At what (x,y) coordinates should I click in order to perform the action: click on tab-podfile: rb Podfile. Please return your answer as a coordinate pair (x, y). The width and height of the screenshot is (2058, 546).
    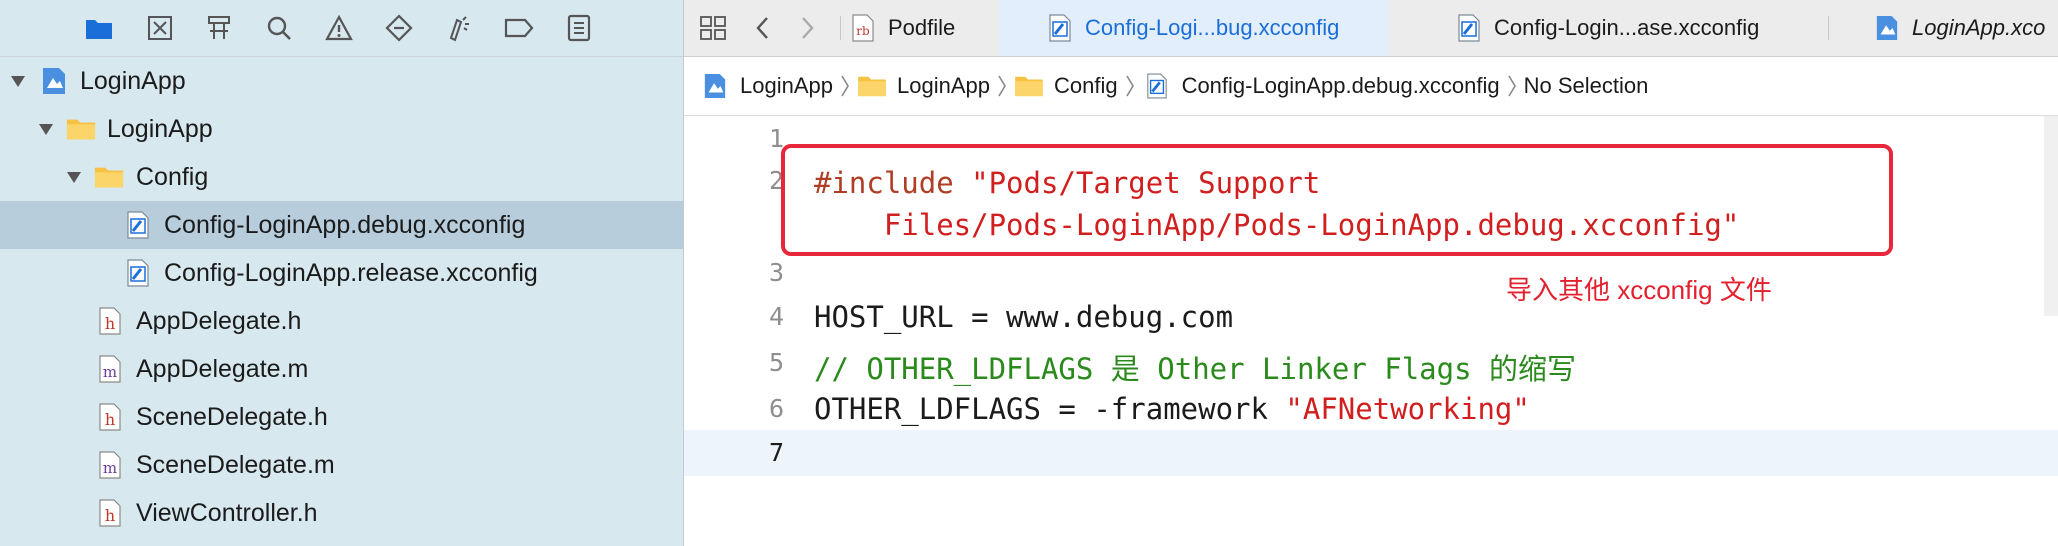
    Looking at the image, I should click on (935, 28).